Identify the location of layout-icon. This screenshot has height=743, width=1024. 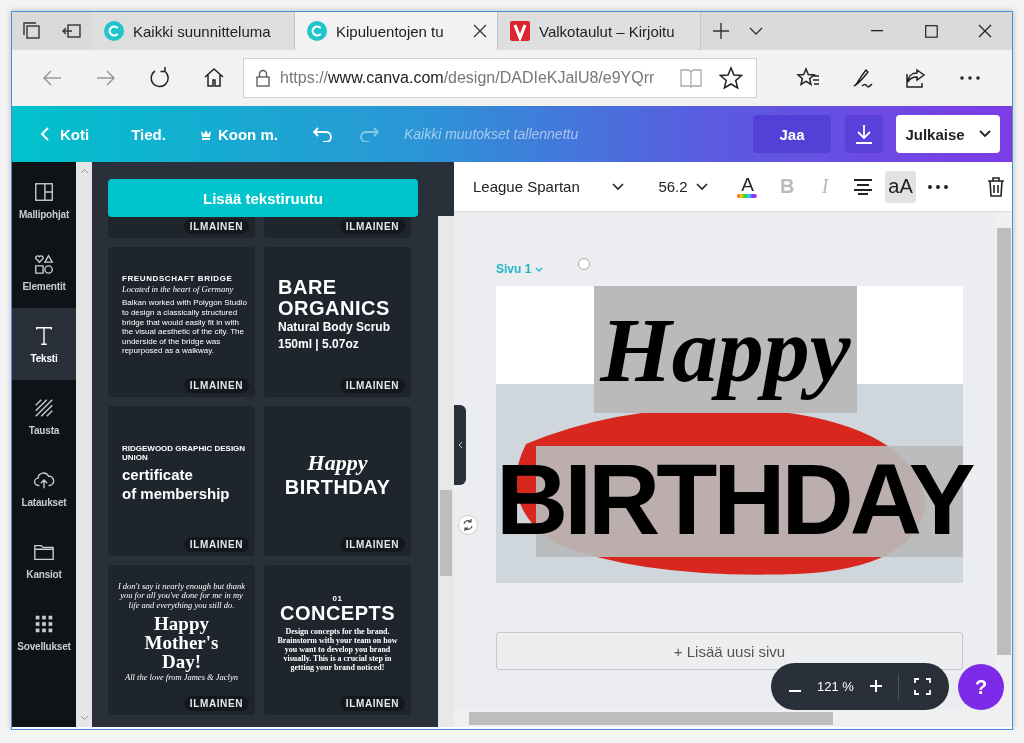
(44, 191).